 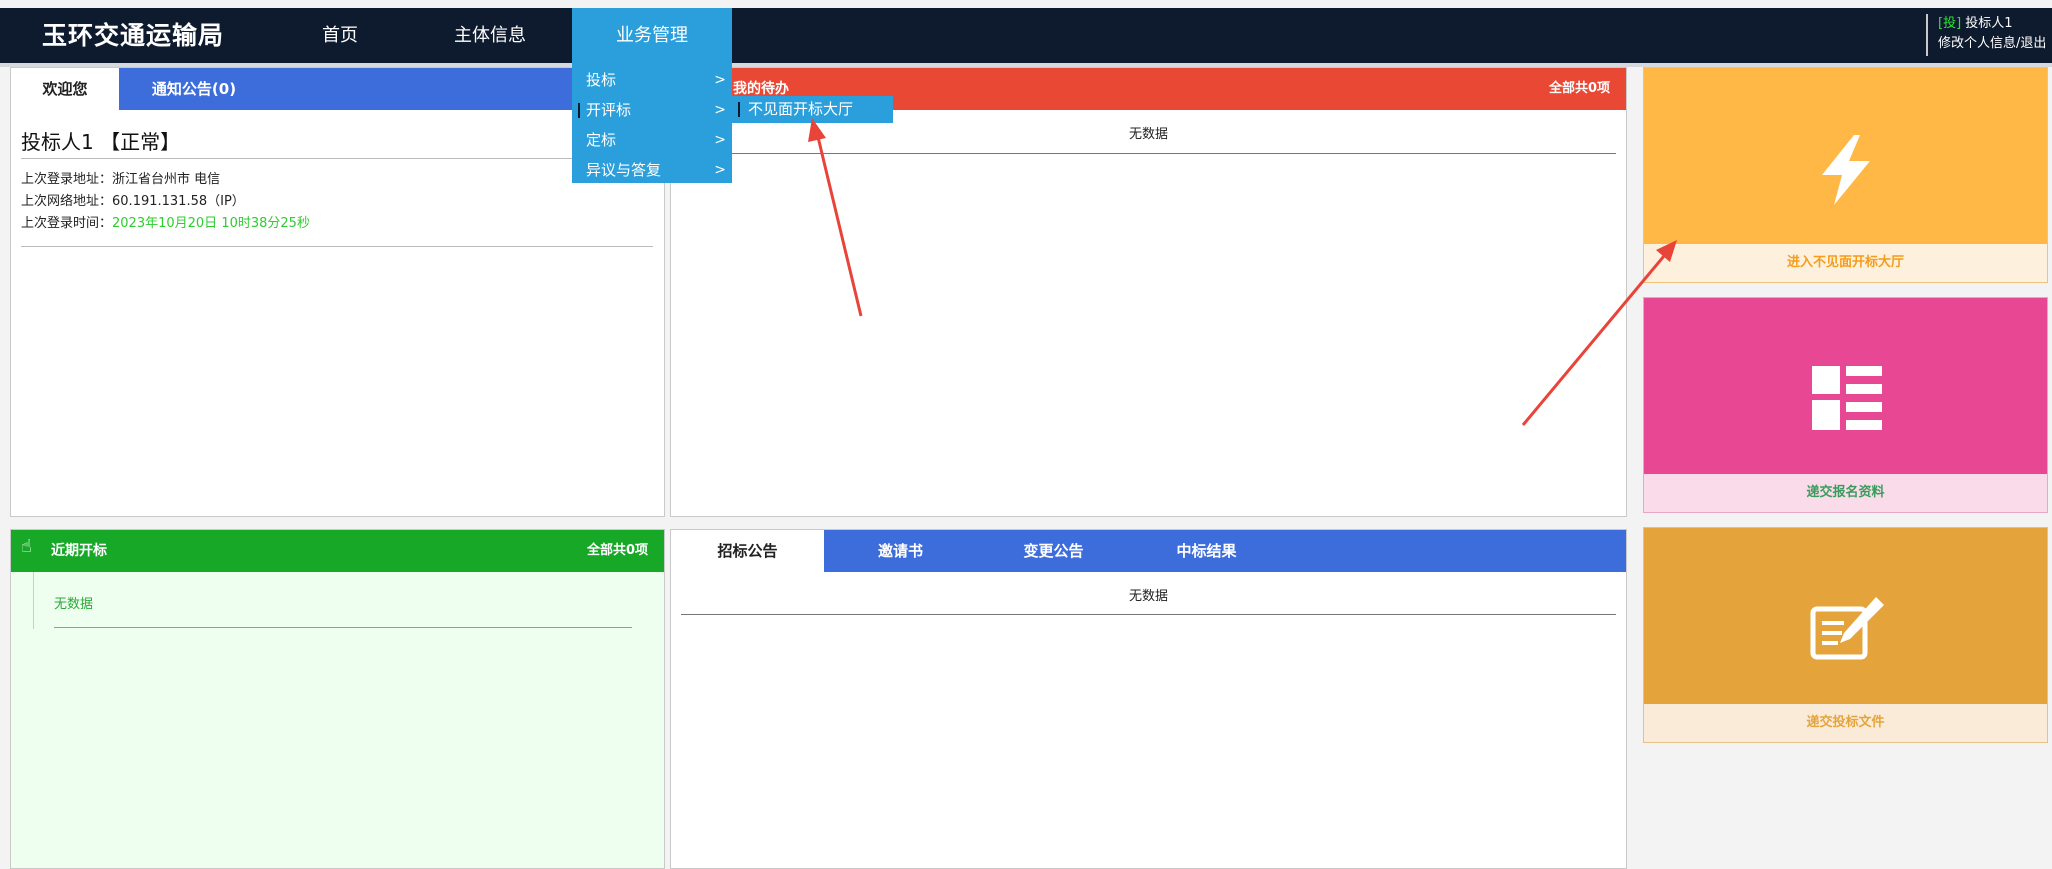 What do you see at coordinates (624, 170) in the screenshot?
I see `menu-item-label: 异议与答复` at bounding box center [624, 170].